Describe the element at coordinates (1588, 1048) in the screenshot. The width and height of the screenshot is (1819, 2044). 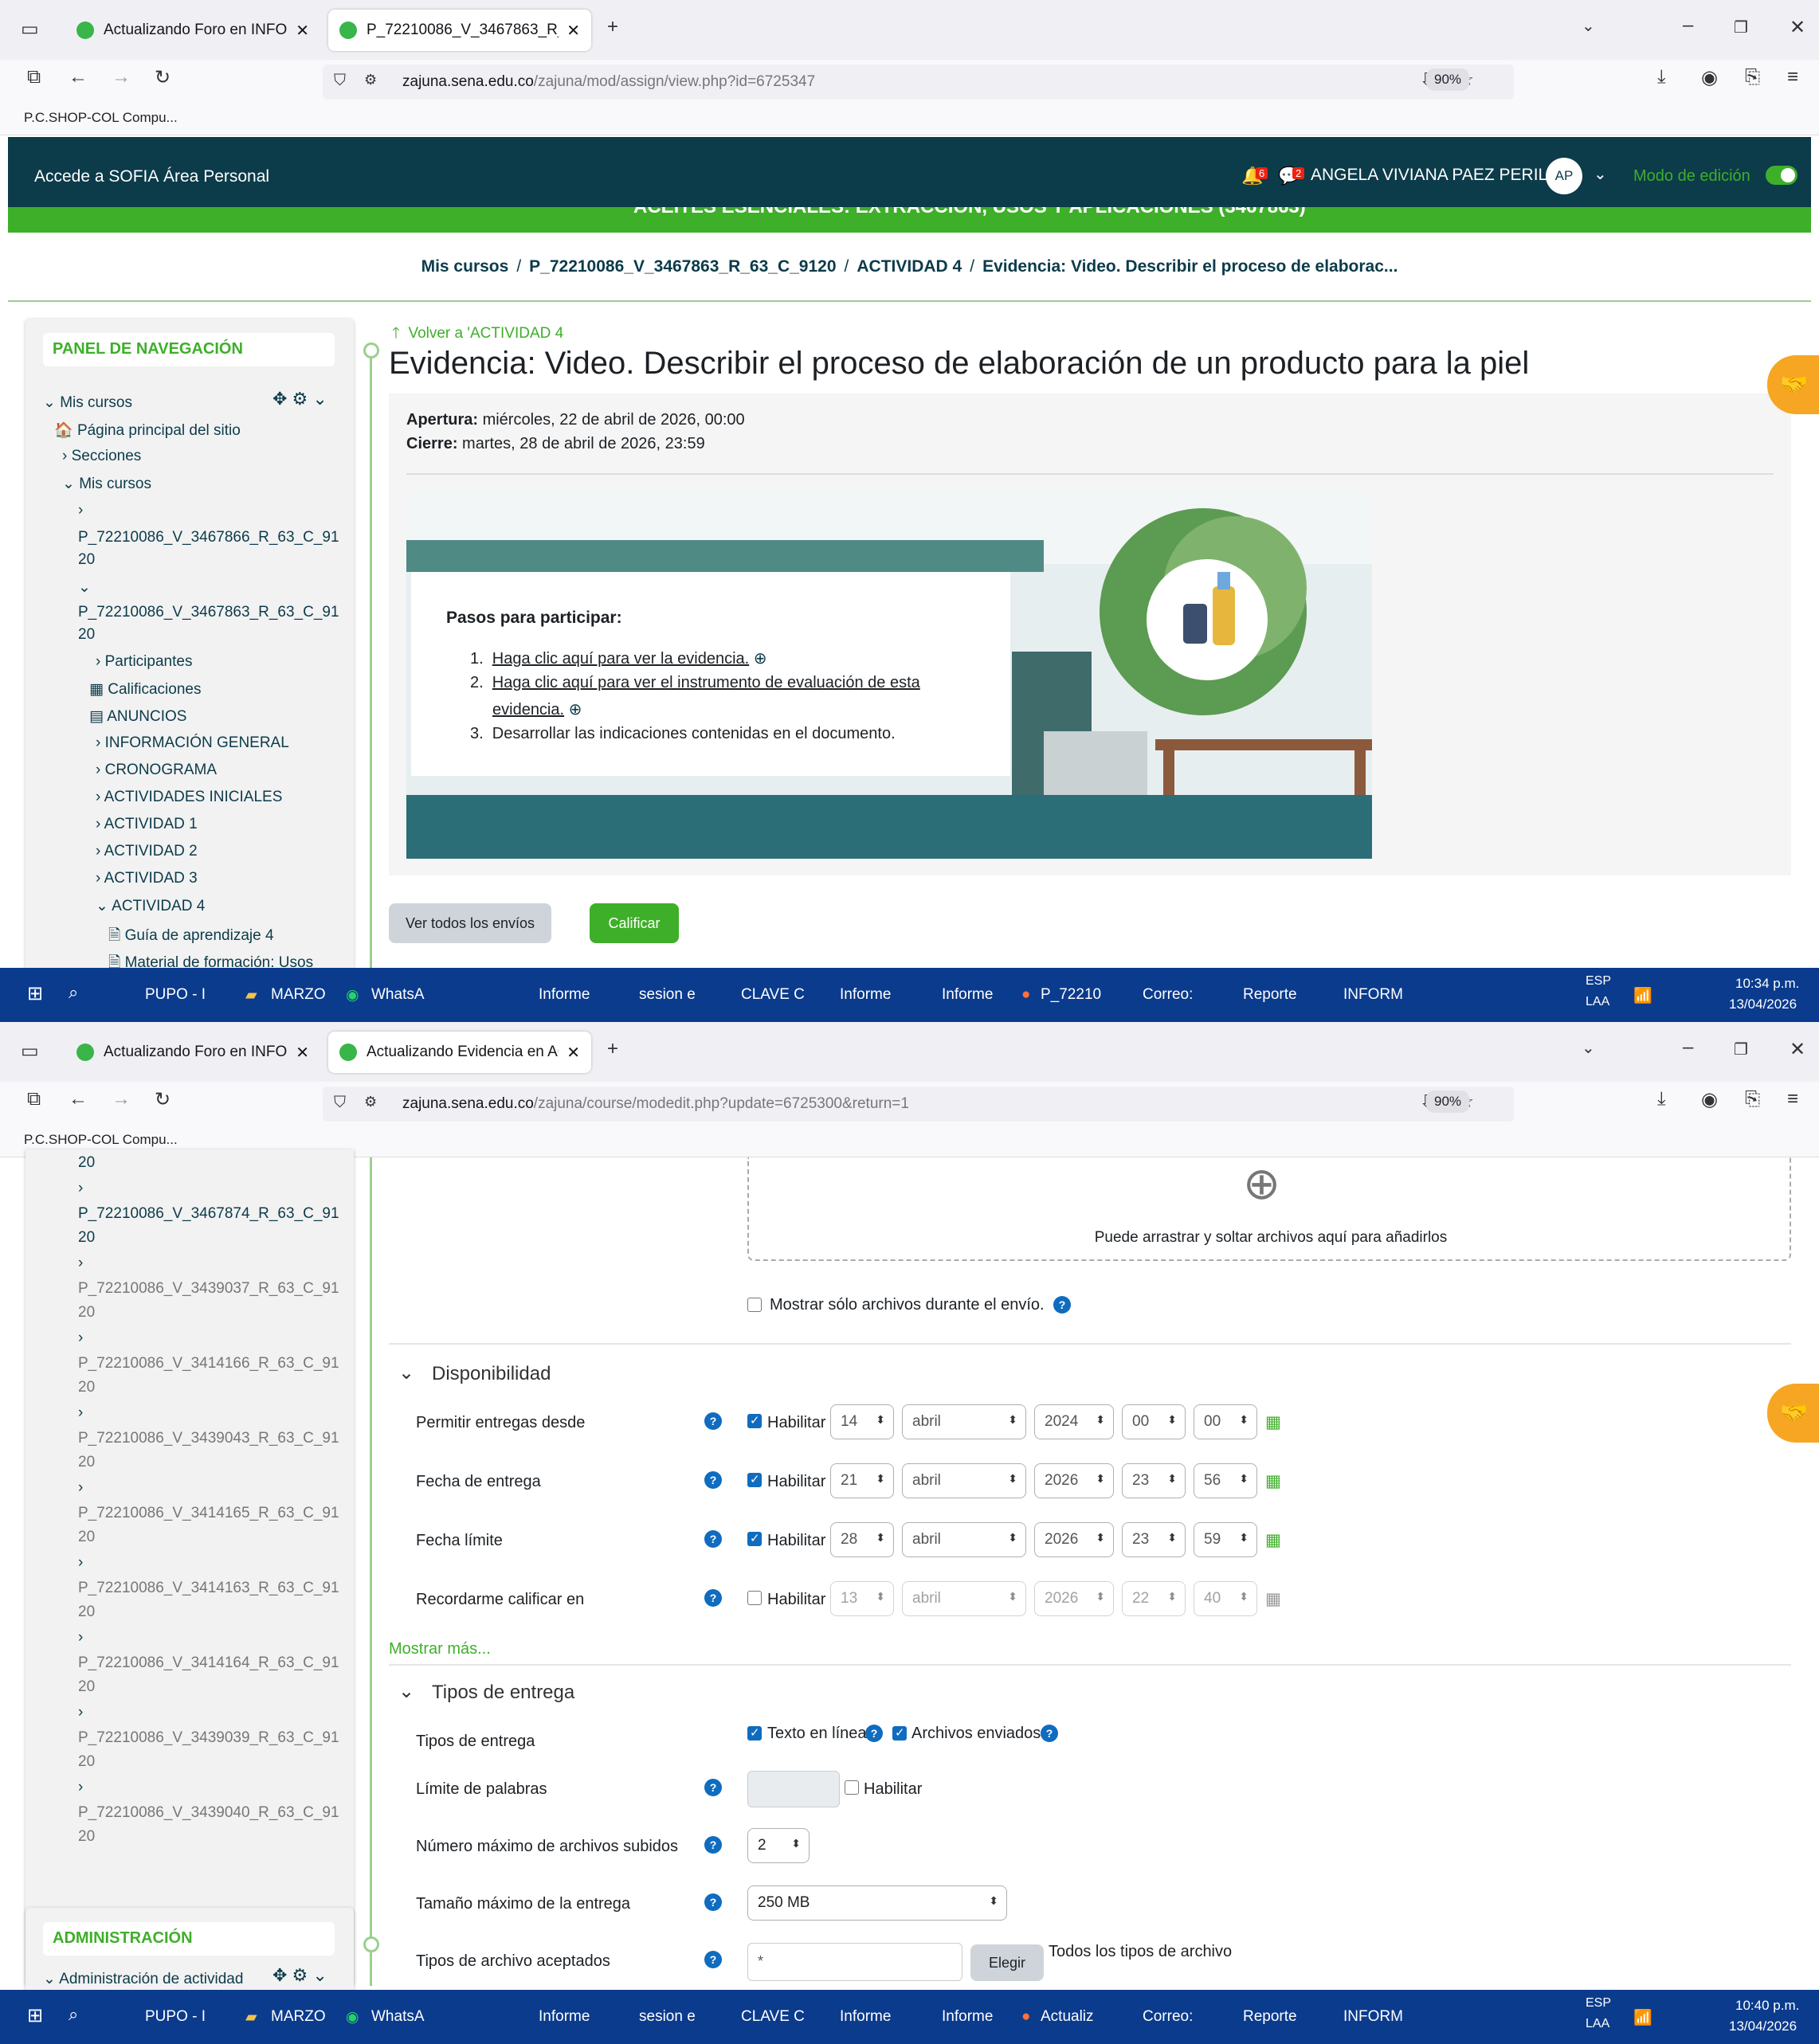
I see `chevron-down-icon: ⌄` at that location.